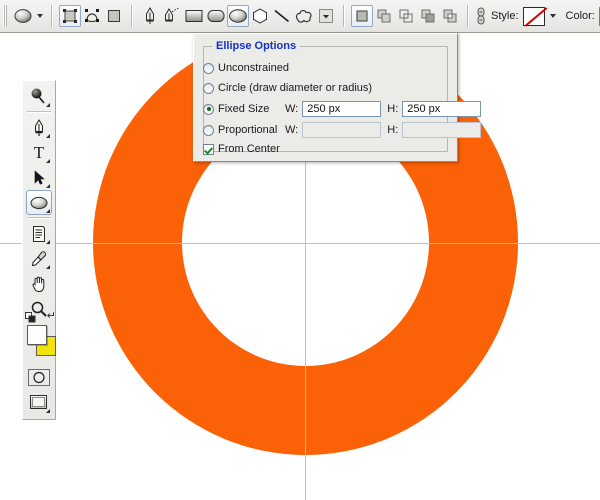 The width and height of the screenshot is (600, 500). I want to click on rounded-rectangle-tool-button, so click(216, 16).